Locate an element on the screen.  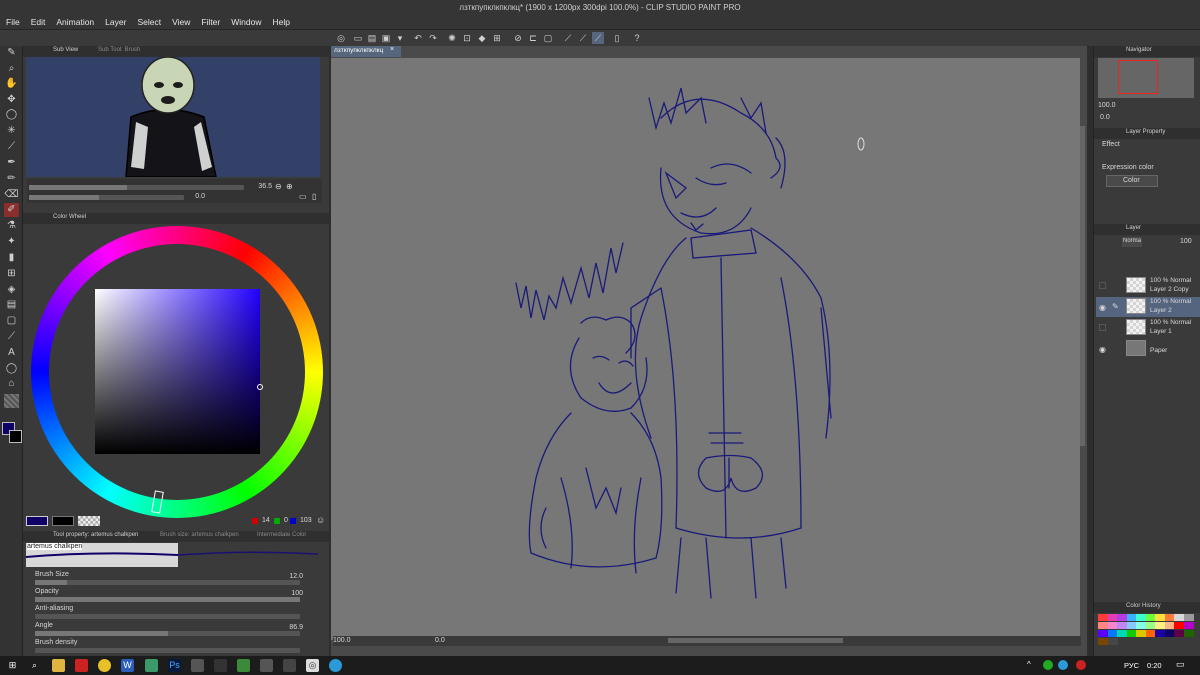
open-icon: ▤ is located at coordinates (372, 38).